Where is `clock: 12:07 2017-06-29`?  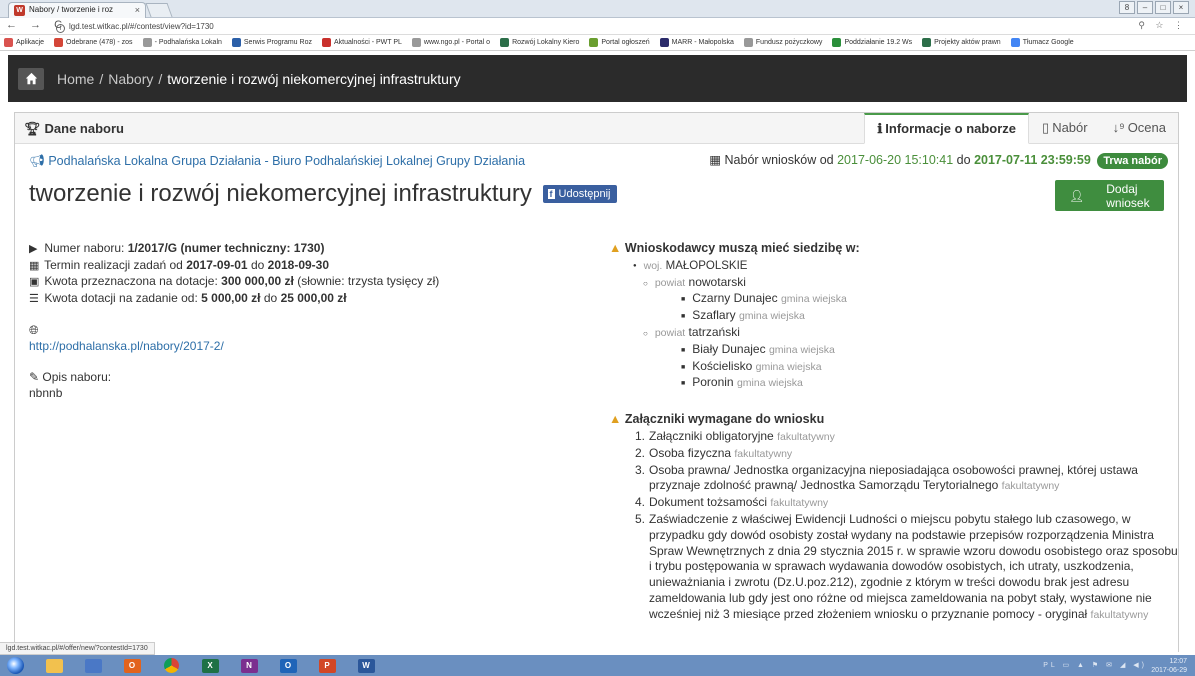
clock: 12:07 2017-06-29 is located at coordinates (1169, 666).